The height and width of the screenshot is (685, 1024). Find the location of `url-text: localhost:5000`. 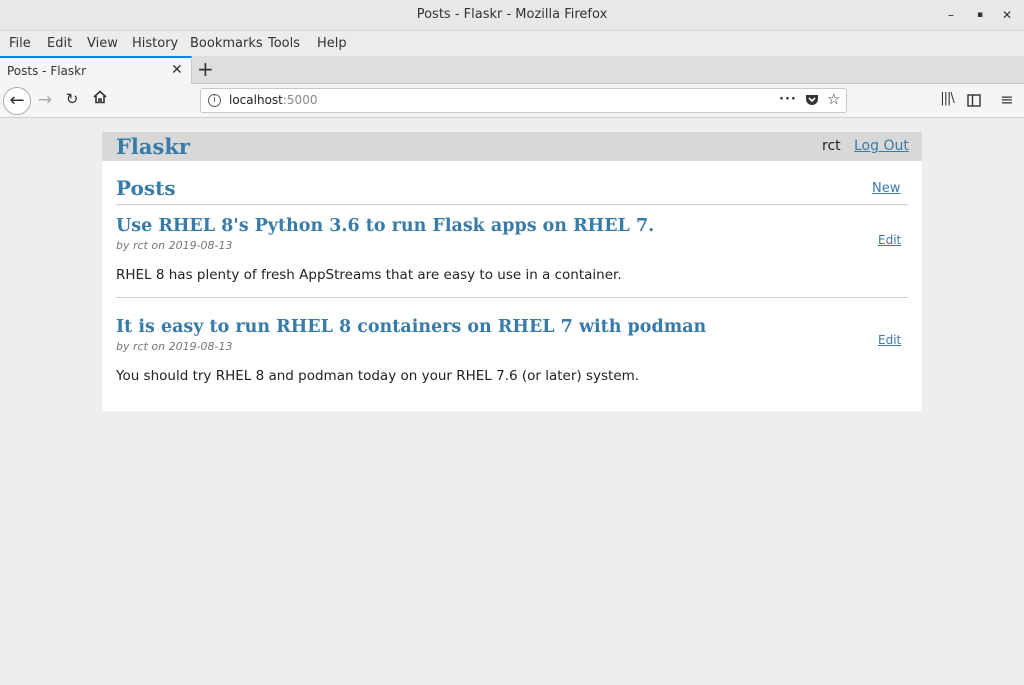

url-text: localhost:5000 is located at coordinates (273, 100).